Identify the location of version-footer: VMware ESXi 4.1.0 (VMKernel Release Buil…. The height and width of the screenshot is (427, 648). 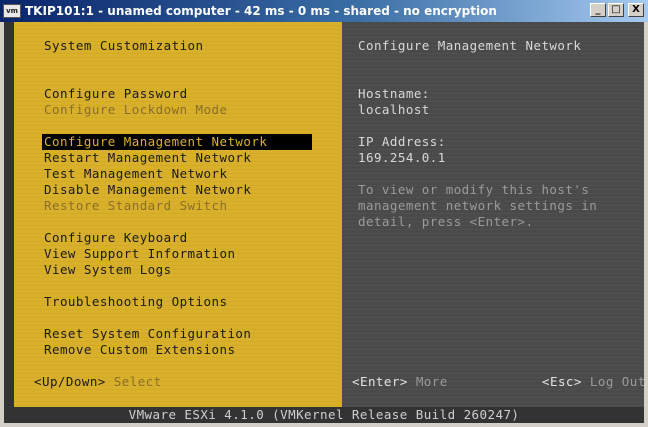
(324, 415).